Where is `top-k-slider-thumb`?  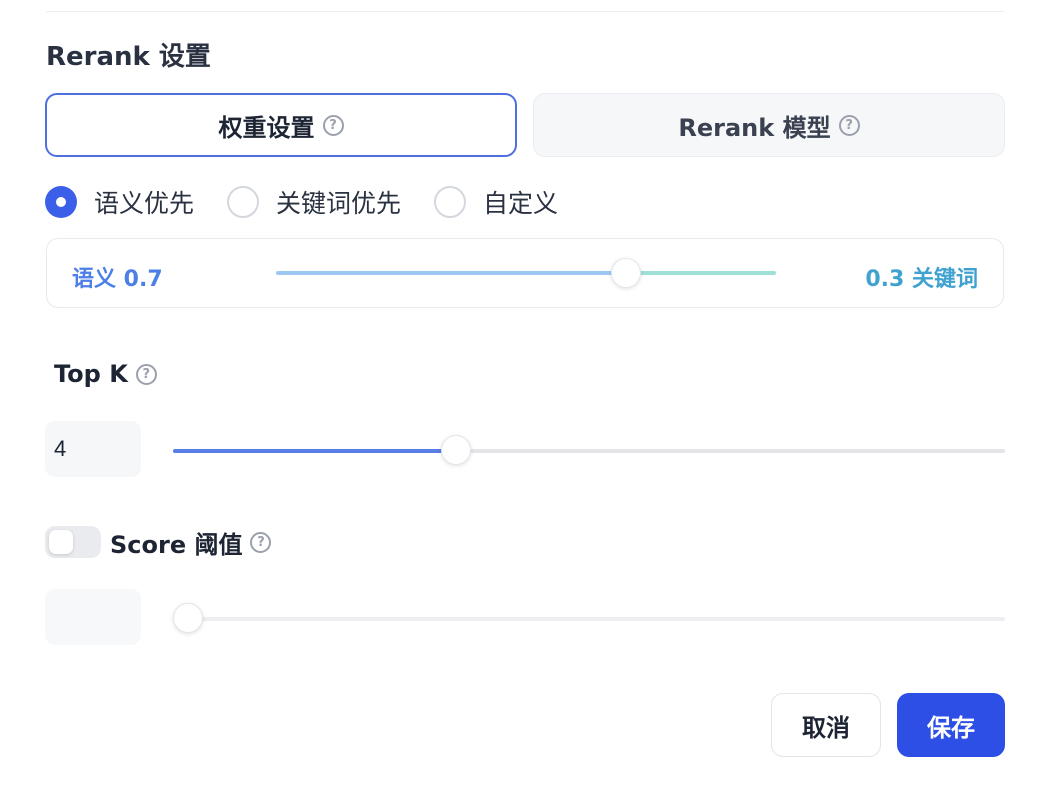
top-k-slider-thumb is located at coordinates (455, 450).